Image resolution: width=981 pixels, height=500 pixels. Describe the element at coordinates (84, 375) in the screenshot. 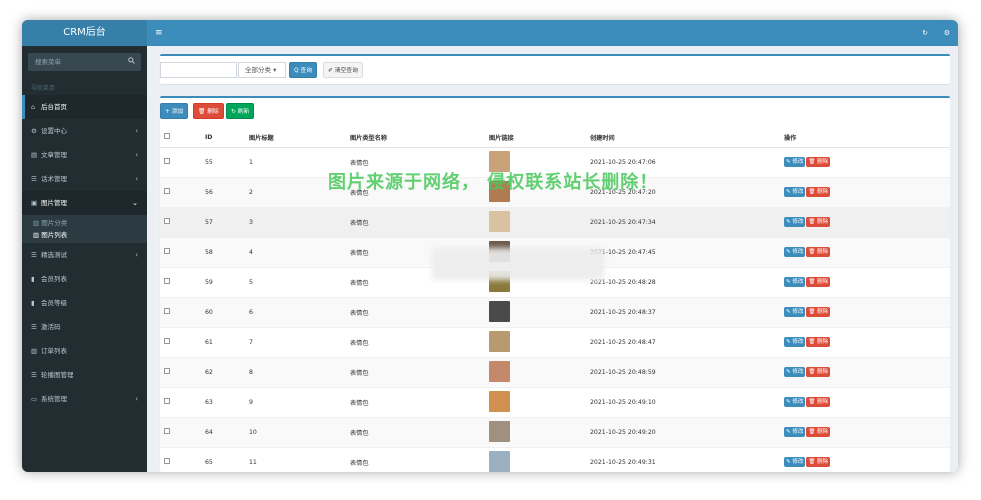

I see `sidebar-item-carousel: ☰ 轮播图管理` at that location.